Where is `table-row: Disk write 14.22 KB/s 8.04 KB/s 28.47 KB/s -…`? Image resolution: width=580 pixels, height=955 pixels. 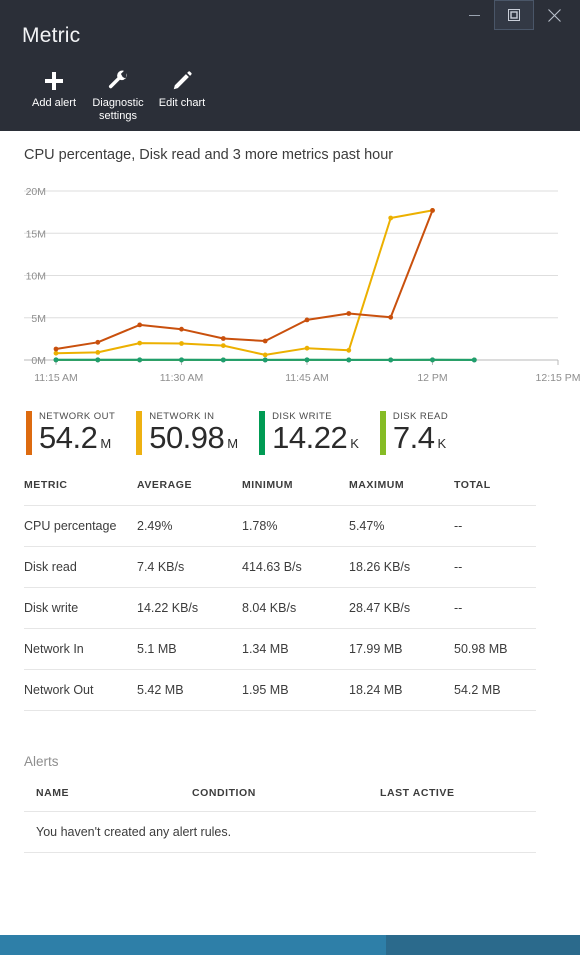 table-row: Disk write 14.22 KB/s 8.04 KB/s 28.47 KB/s -… is located at coordinates (280, 608).